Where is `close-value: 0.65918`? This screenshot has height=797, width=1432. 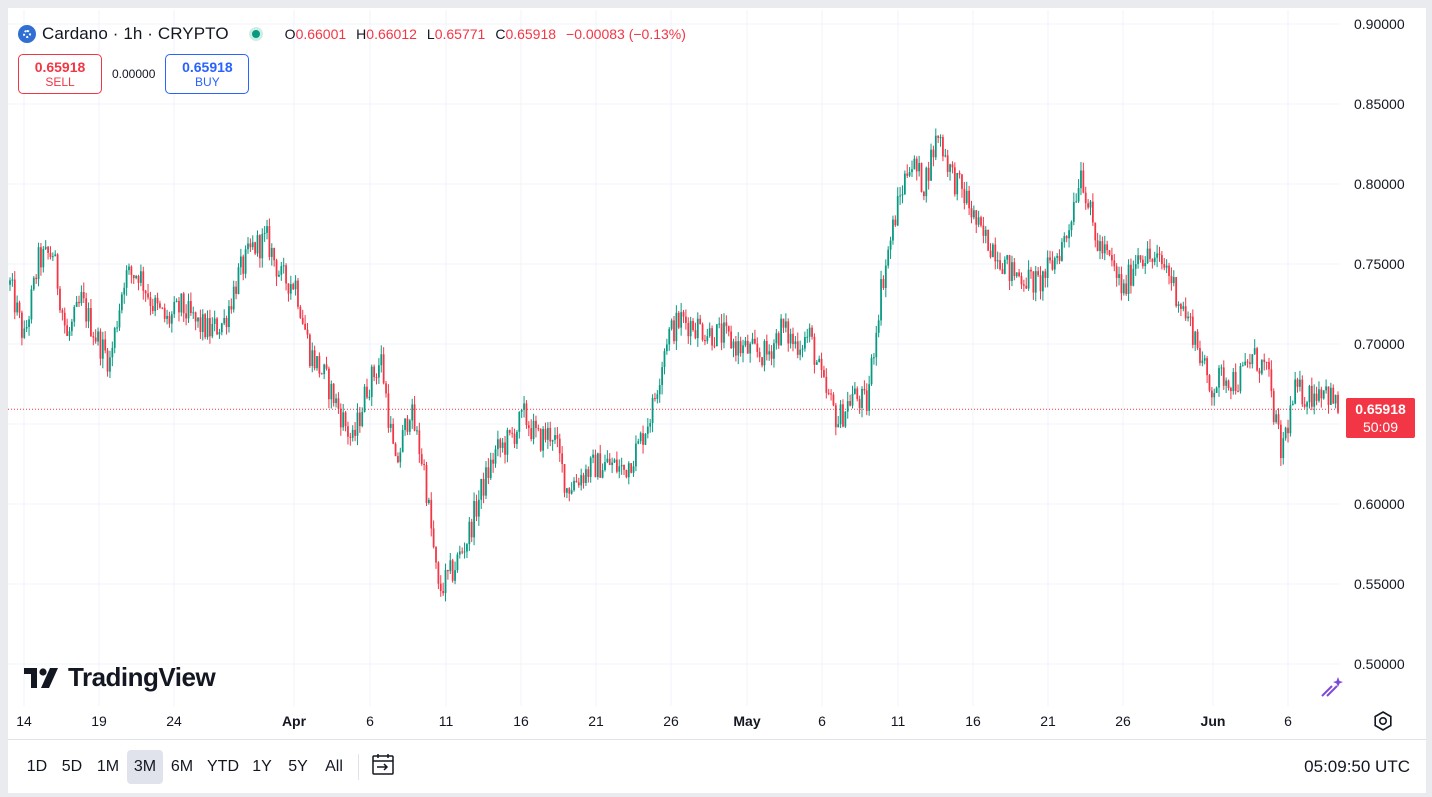
close-value: 0.65918 is located at coordinates (531, 34).